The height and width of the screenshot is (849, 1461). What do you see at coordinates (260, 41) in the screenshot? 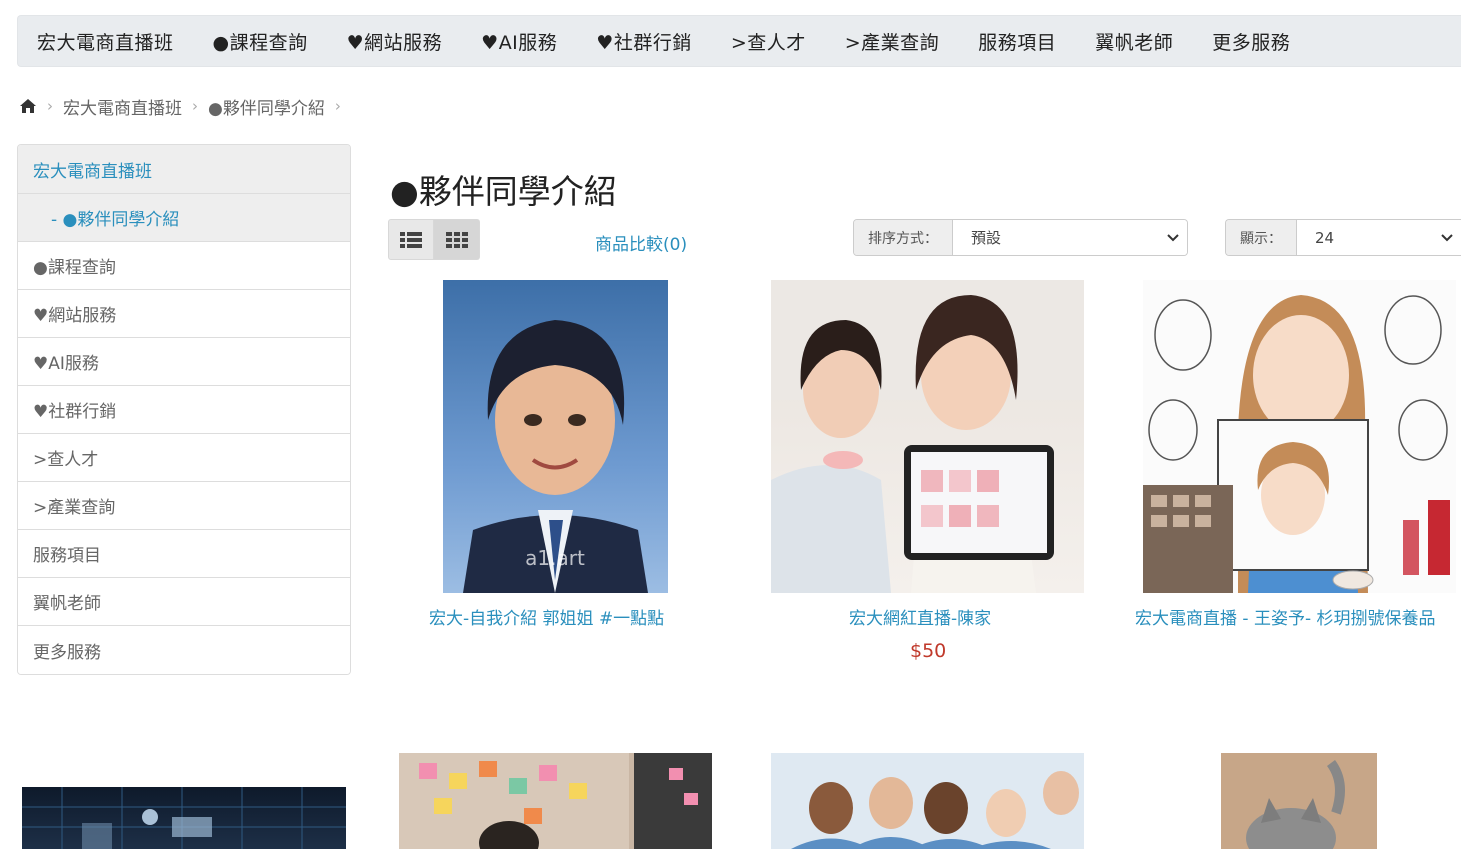
I see `nav-item-course-search: ●課程查詢` at bounding box center [260, 41].